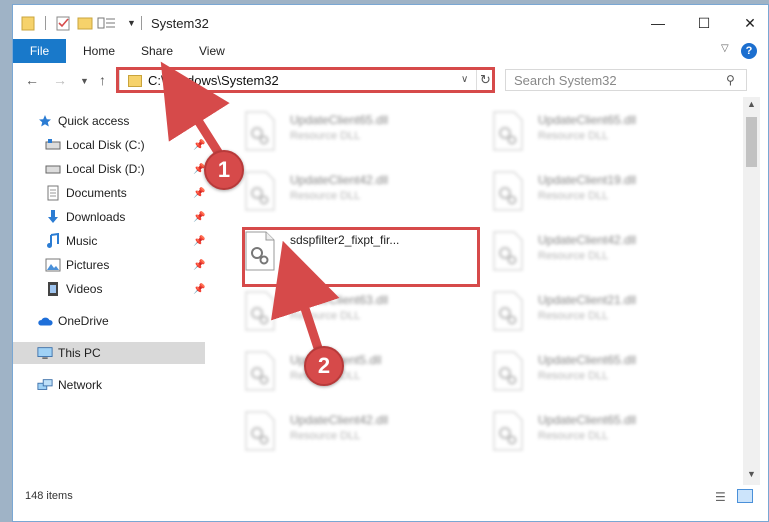  What do you see at coordinates (107, 23) in the screenshot?
I see `view-options-icon` at bounding box center [107, 23].